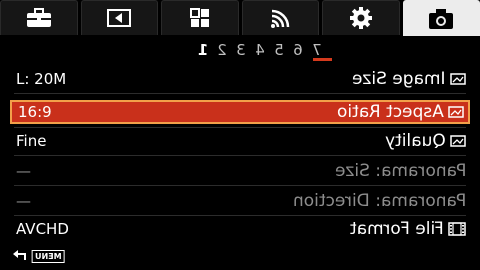 Image resolution: width=480 pixels, height=270 pixels. I want to click on page-number-4: 4, so click(260, 50).